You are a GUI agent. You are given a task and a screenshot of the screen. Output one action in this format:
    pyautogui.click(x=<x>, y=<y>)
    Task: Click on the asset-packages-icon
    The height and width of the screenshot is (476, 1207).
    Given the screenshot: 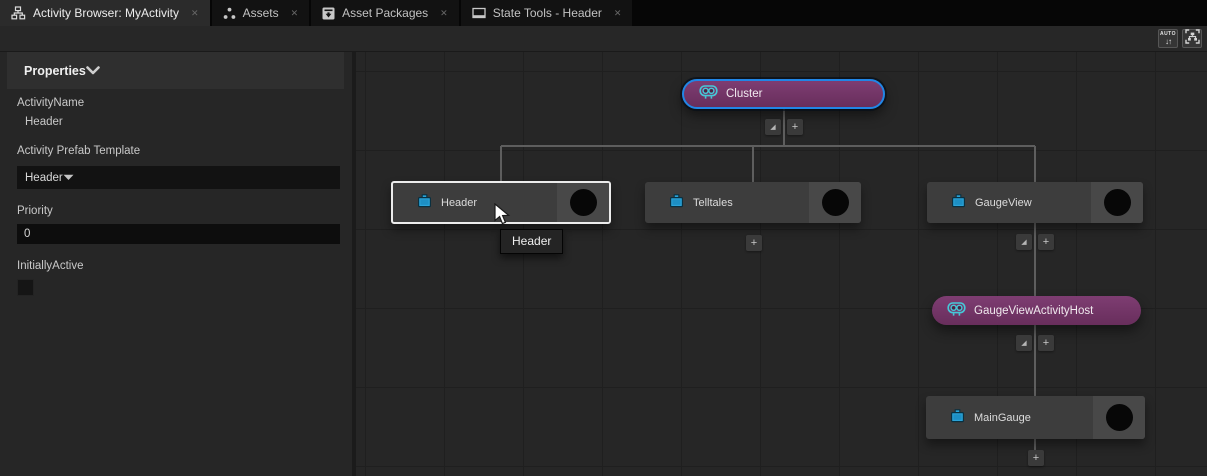 What is the action you would take?
    pyautogui.click(x=328, y=13)
    